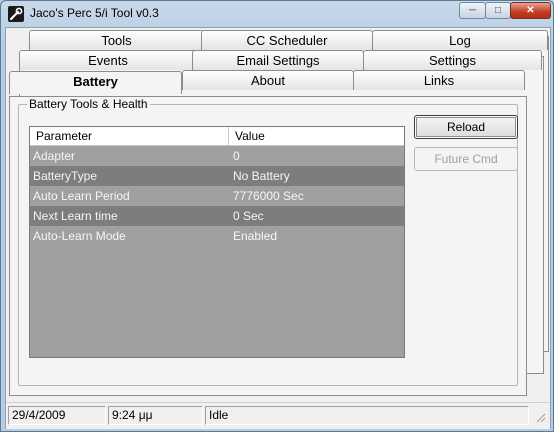 This screenshot has width=554, height=432. Describe the element at coordinates (460, 40) in the screenshot. I see `tab-log: Log` at that location.